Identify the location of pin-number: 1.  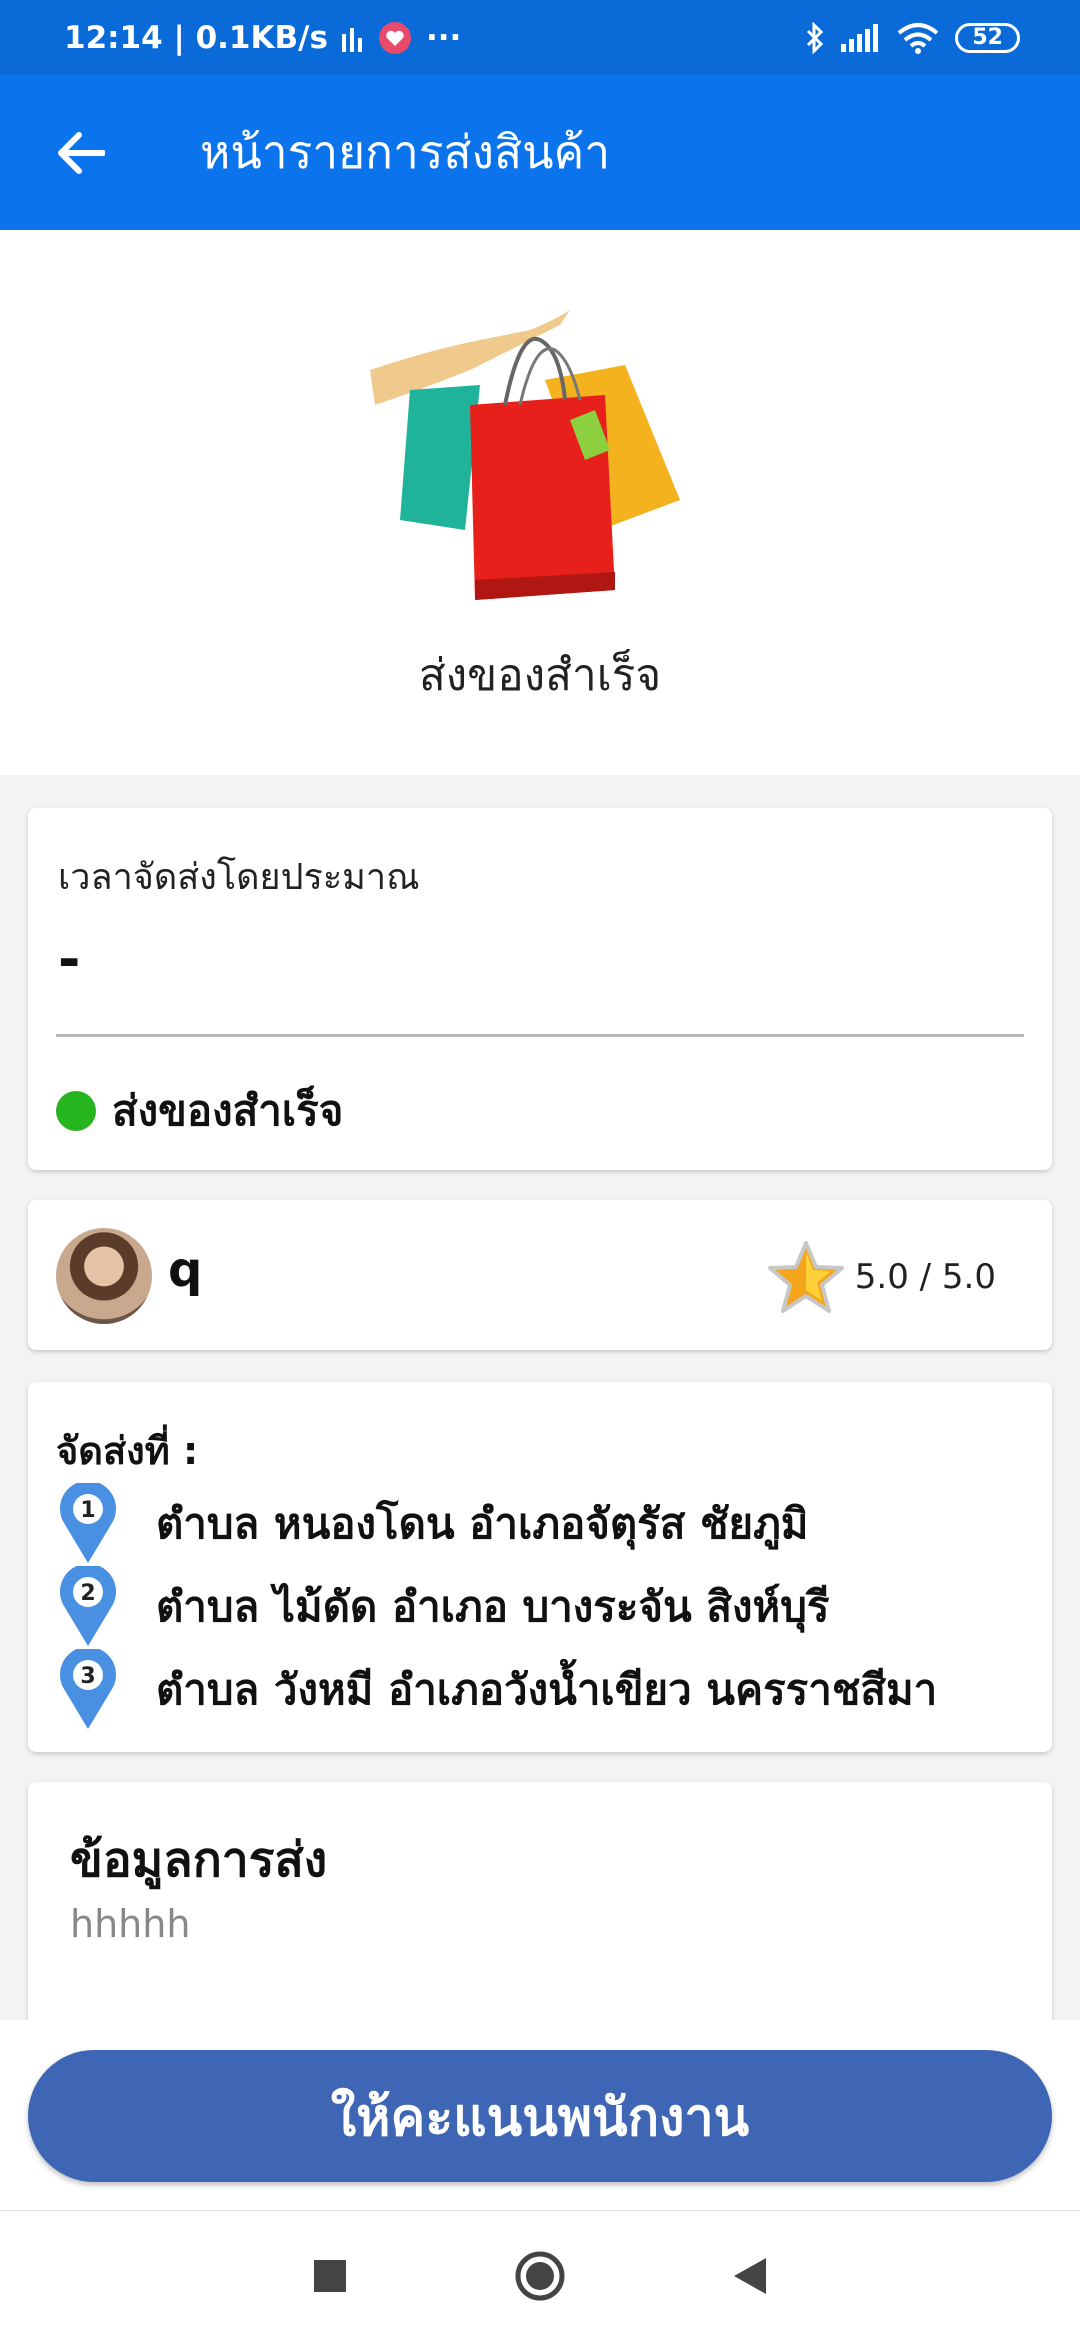
(87, 1510).